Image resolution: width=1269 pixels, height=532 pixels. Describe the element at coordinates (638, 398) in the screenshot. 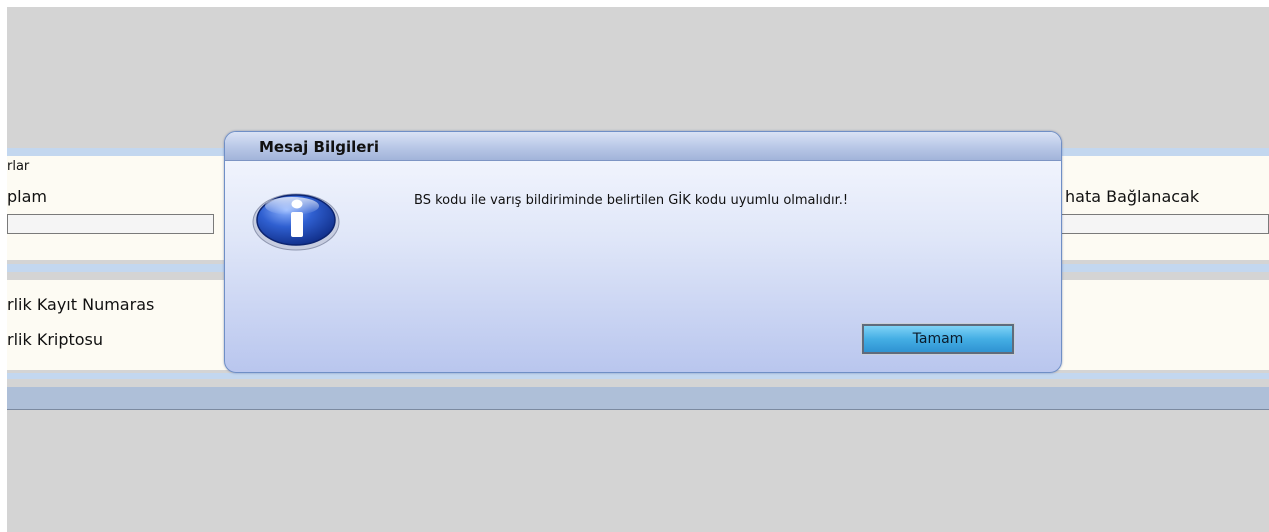

I see `bottom-toolbar` at that location.